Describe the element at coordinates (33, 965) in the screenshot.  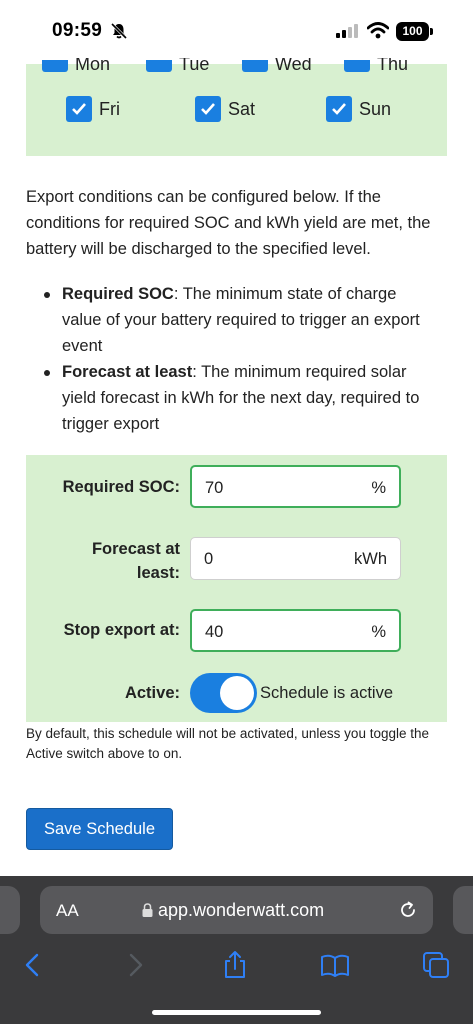
I see `back-icon` at that location.